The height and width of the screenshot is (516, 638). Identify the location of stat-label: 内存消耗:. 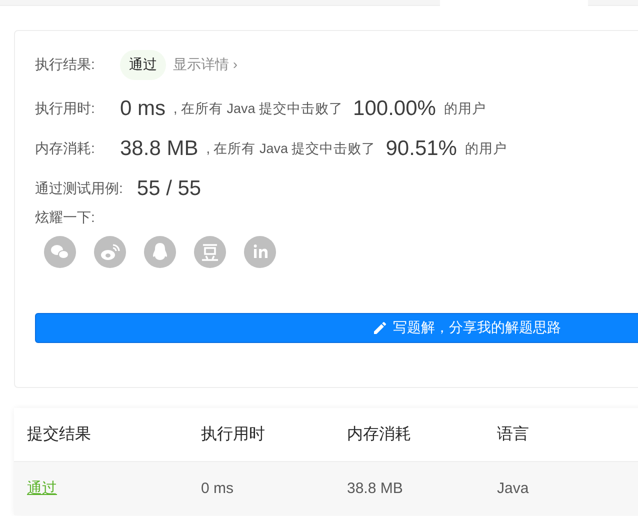
(65, 149).